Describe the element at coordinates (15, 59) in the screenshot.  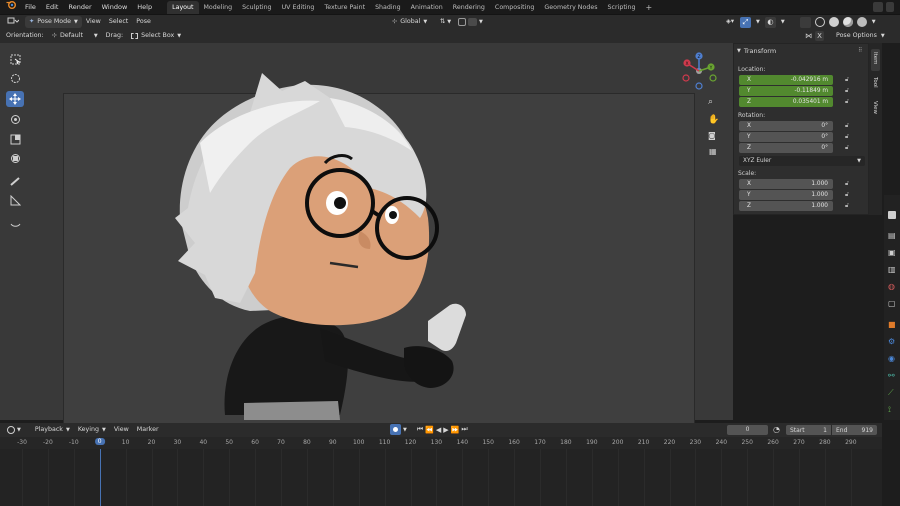
I see `select-box-tool-icon` at that location.